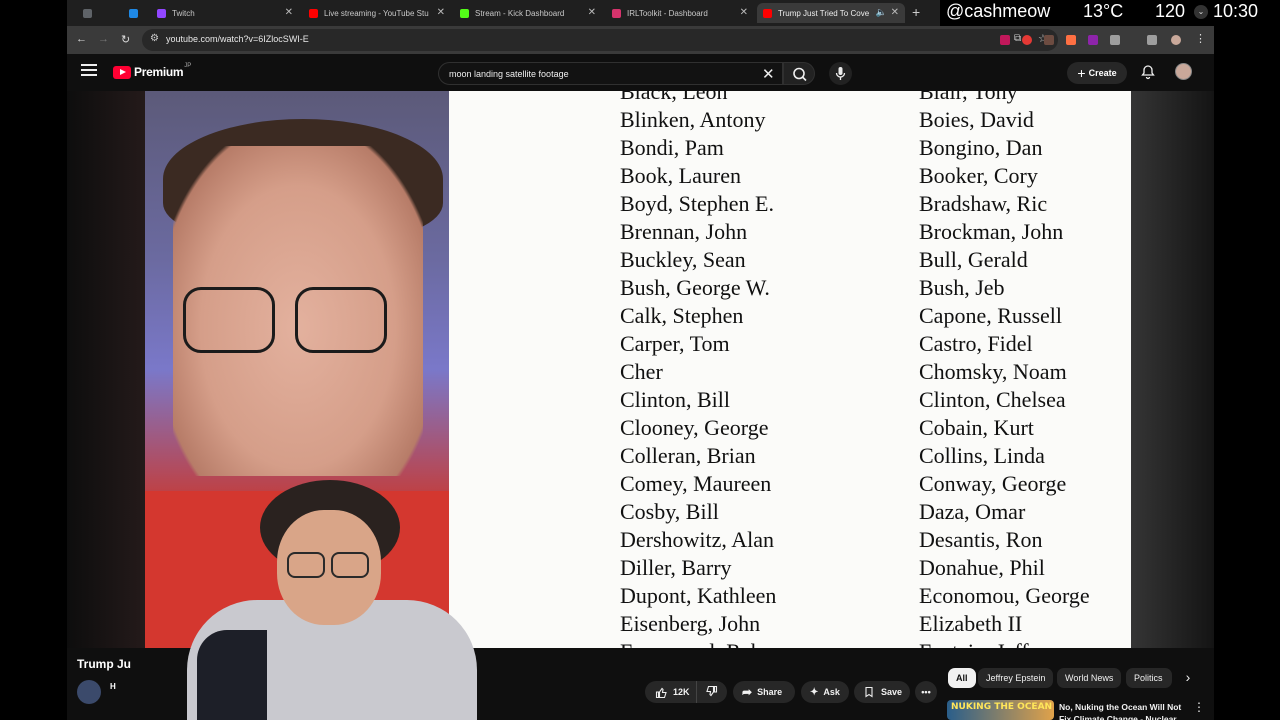  Describe the element at coordinates (161, 13) in the screenshot. I see `twitch-icon` at that location.